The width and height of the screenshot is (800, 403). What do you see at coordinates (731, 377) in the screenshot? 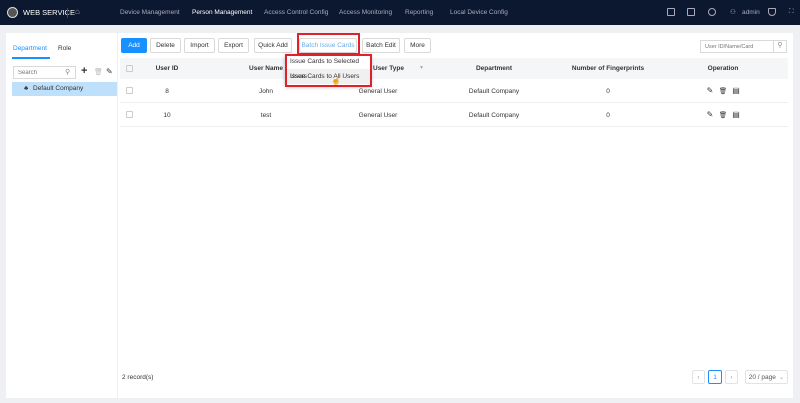
I see `next-page-button: ›` at bounding box center [731, 377].